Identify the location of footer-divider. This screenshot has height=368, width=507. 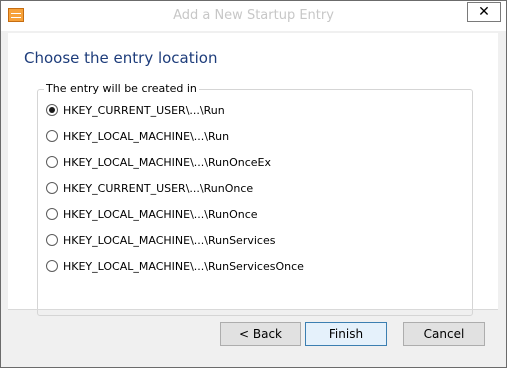
(253, 309).